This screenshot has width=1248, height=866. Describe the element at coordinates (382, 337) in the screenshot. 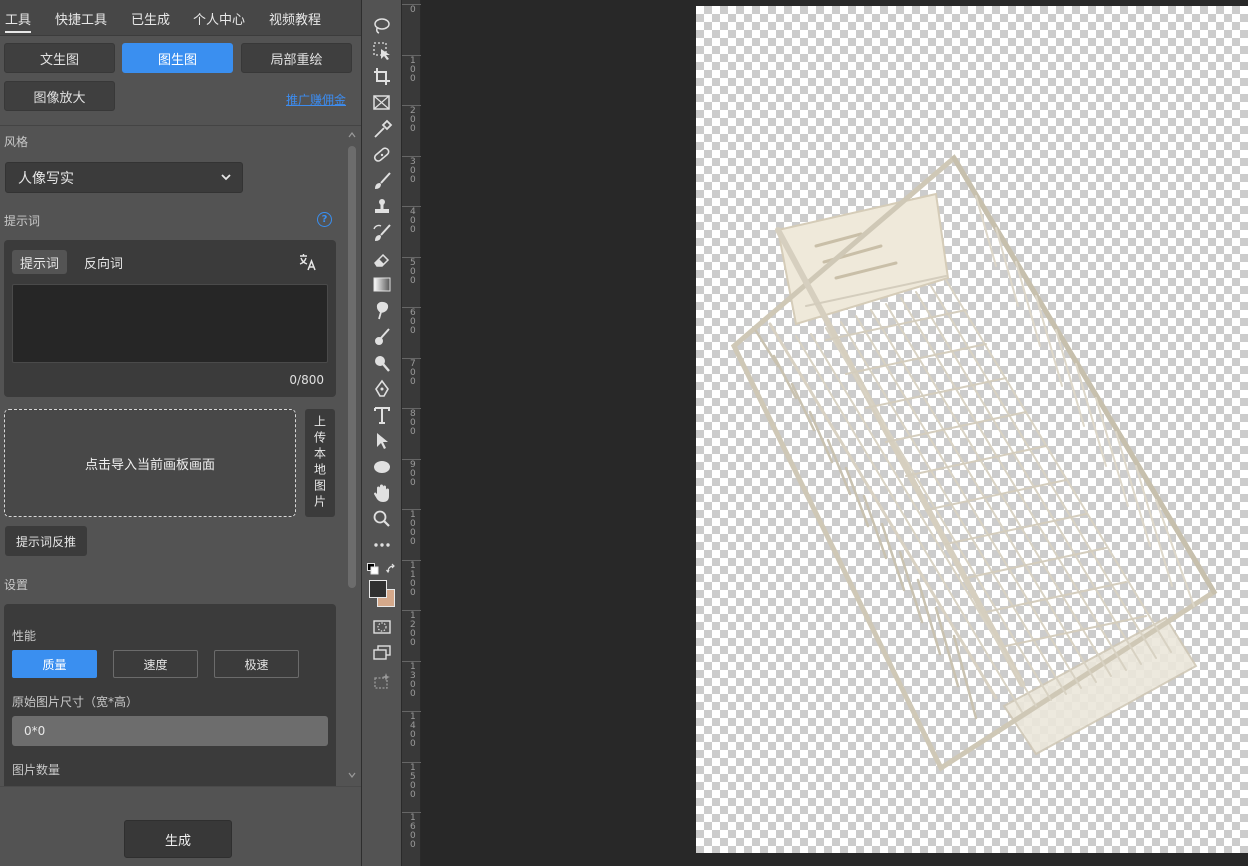

I see `dodge-icon` at that location.